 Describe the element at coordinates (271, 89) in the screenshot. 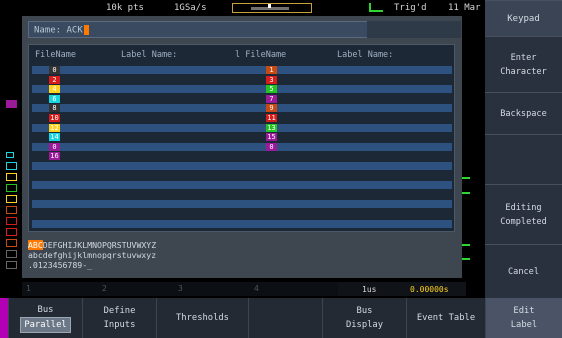

I see `label-chip: 5` at that location.